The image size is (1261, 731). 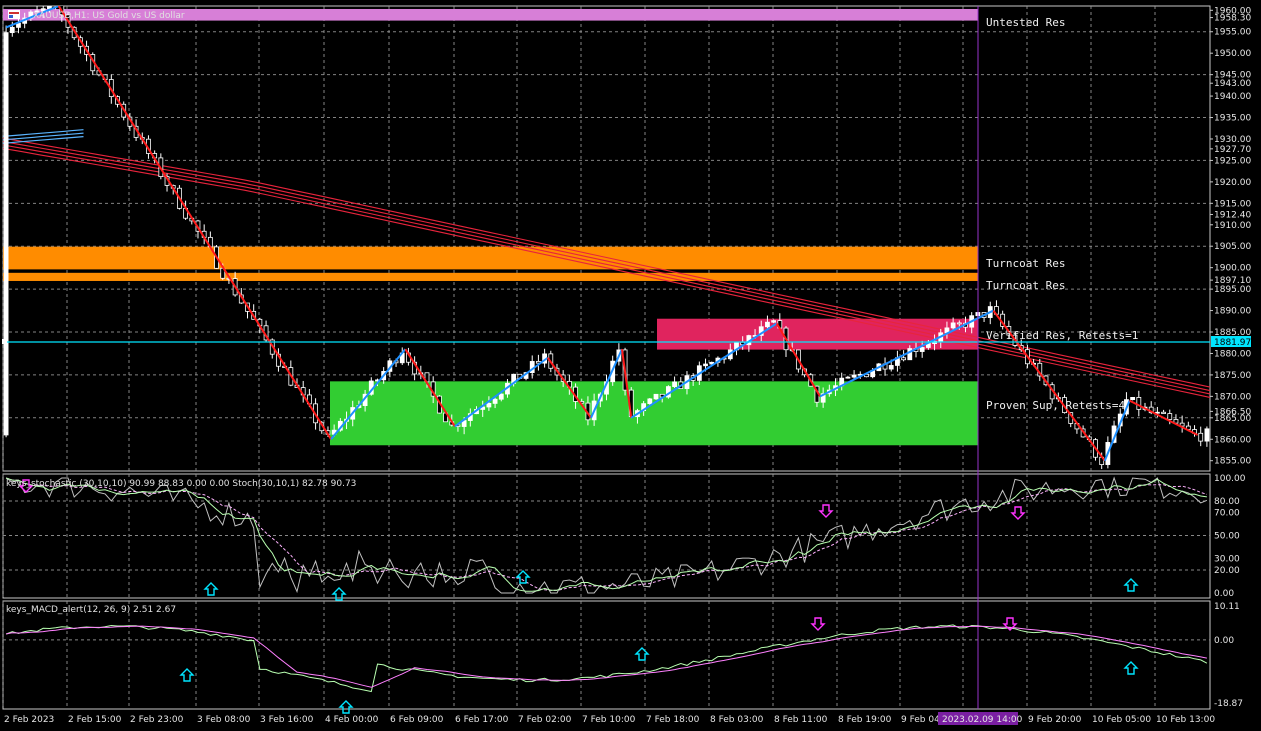 What do you see at coordinates (606, 655) in the screenshot?
I see `macd-pane` at bounding box center [606, 655].